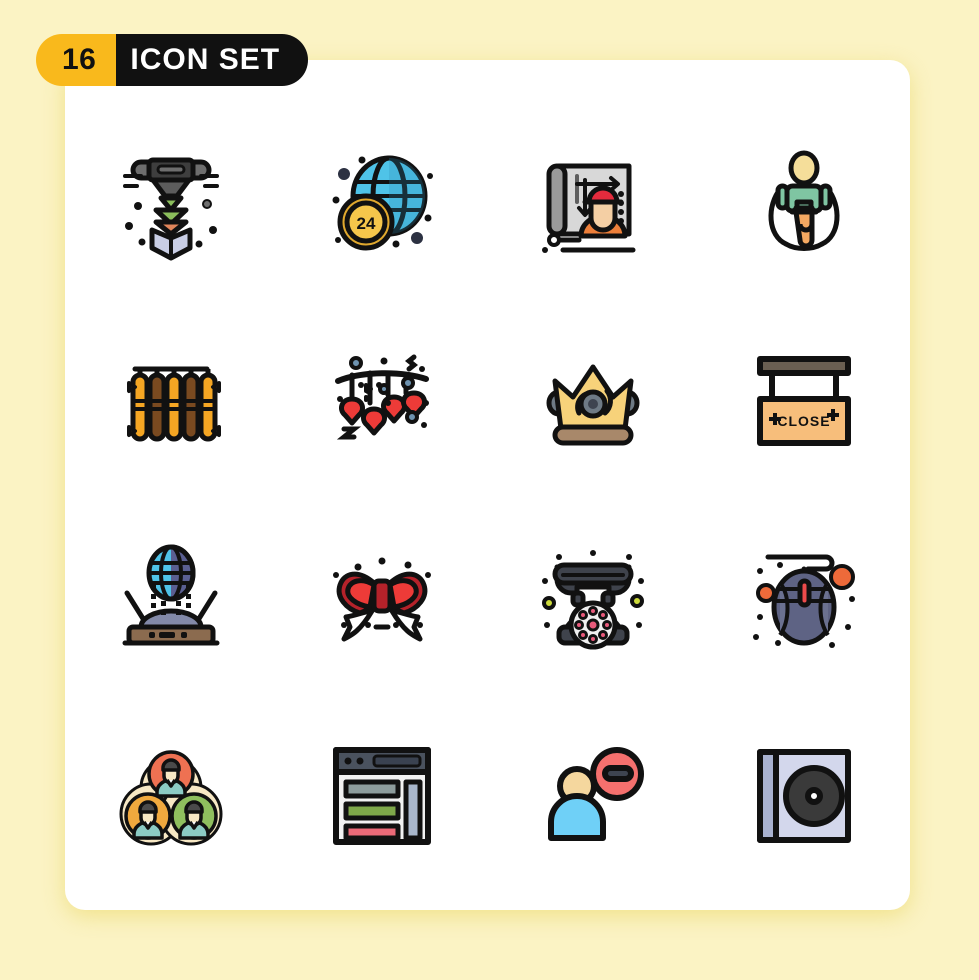  I want to click on close-sign-icon: CLOSE, so click(804, 401).